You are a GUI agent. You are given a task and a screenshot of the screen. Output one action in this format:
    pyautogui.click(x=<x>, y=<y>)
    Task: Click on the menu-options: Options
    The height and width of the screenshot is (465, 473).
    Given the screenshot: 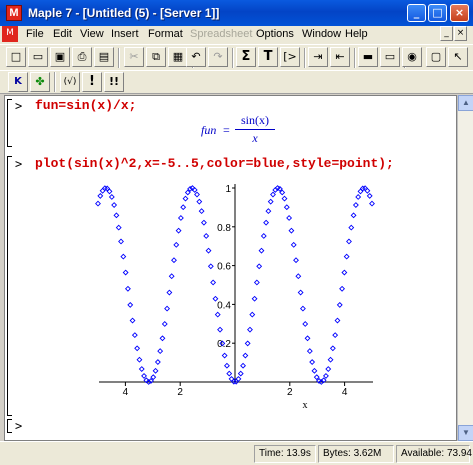 What is the action you would take?
    pyautogui.click(x=275, y=34)
    